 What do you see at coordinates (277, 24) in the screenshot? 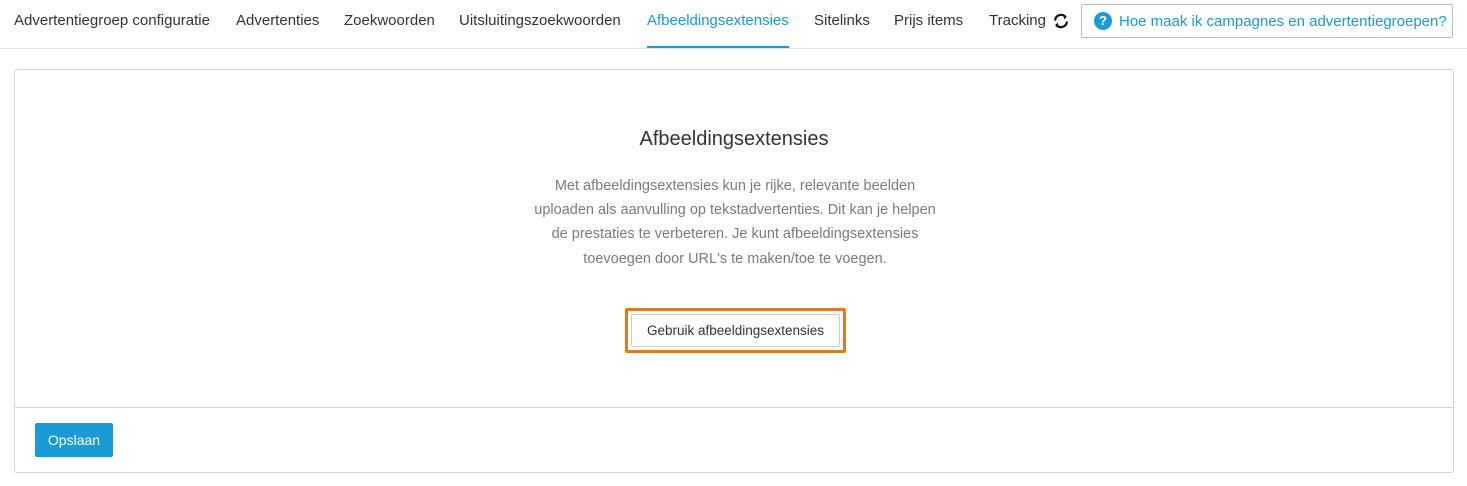
I see `tab-advertenties: Advertenties` at bounding box center [277, 24].